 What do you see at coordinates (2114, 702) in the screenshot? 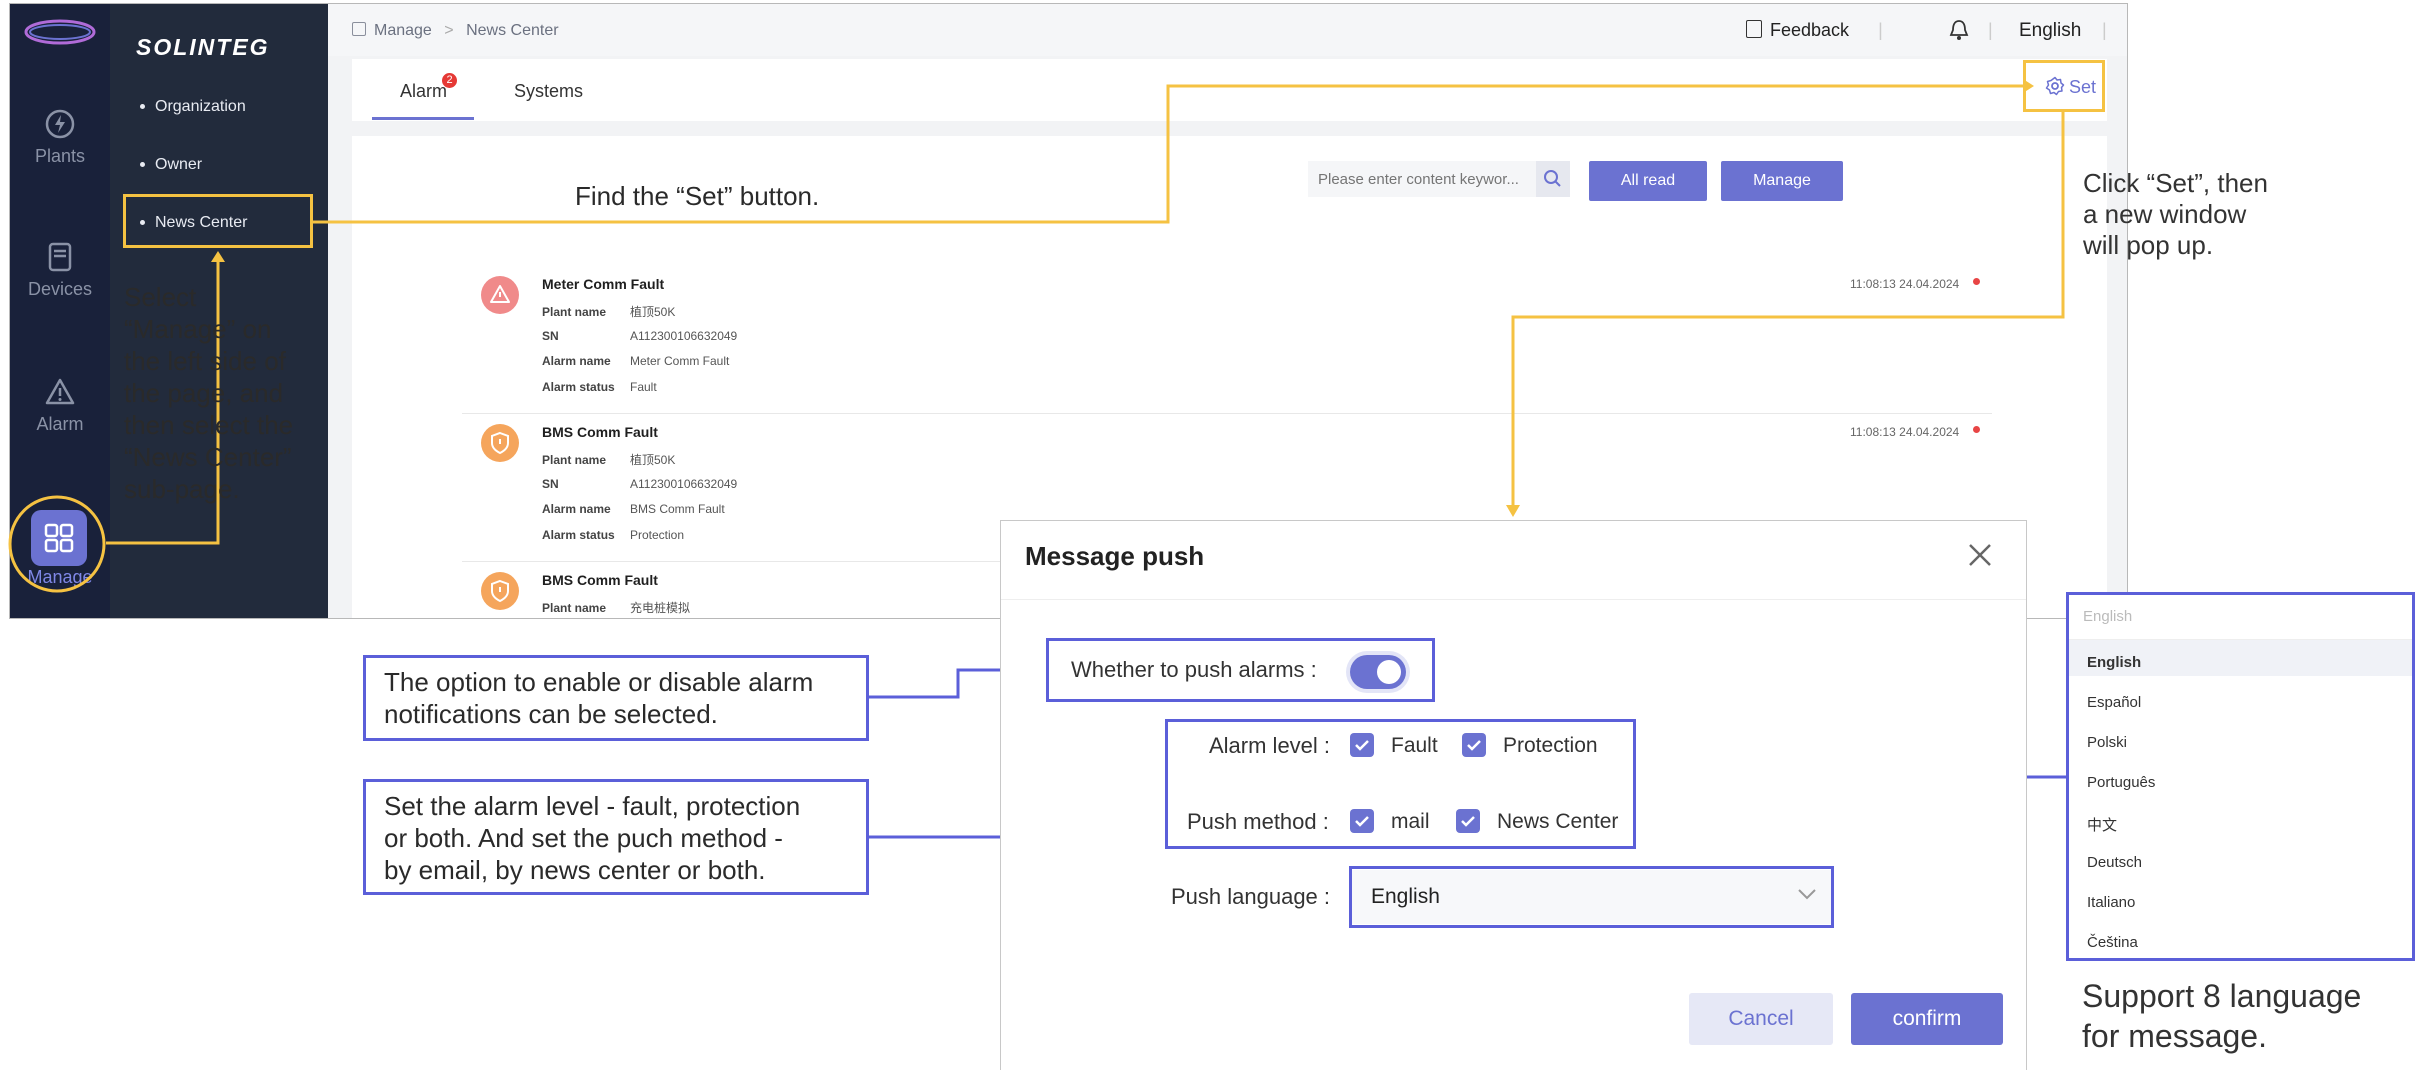
I see `language-option: Español` at bounding box center [2114, 702].